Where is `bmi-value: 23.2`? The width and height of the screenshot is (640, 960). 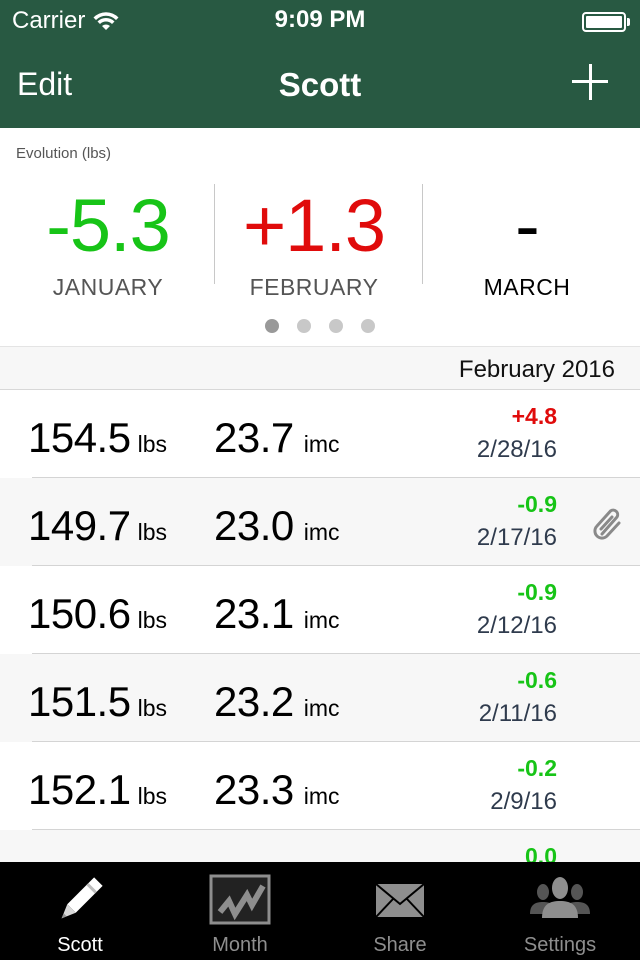 bmi-value: 23.2 is located at coordinates (254, 701).